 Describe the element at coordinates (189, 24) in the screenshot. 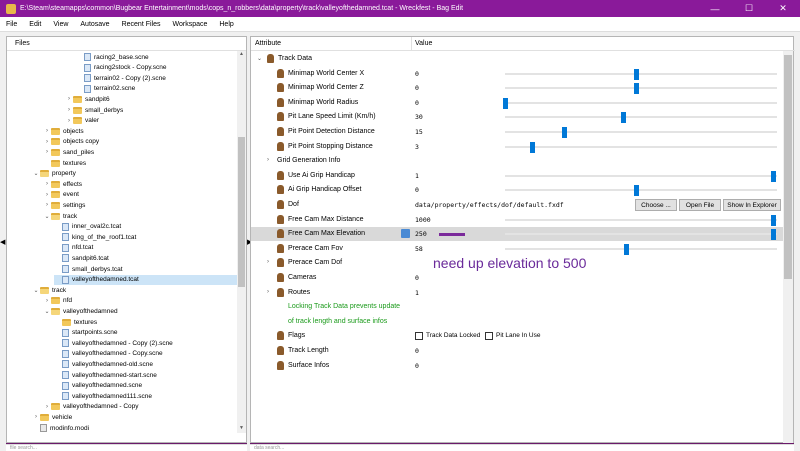

I see `menu-workspace: Workspace` at that location.